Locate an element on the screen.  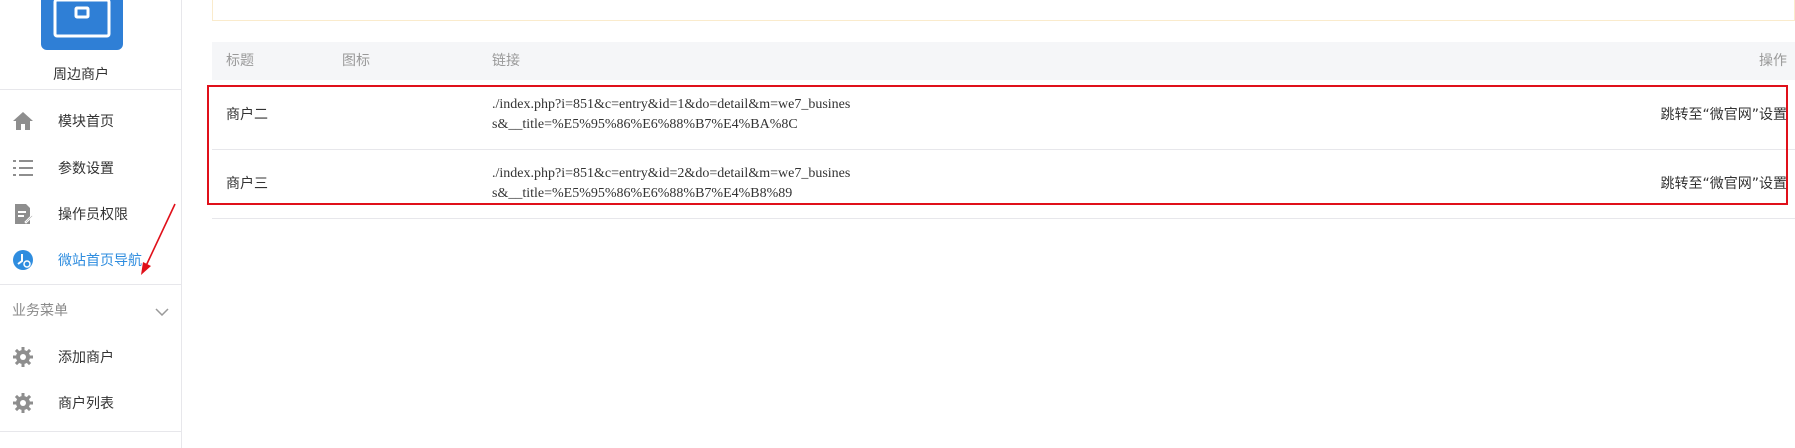
sidebar-item-label: 商户列表 is located at coordinates (86, 404).